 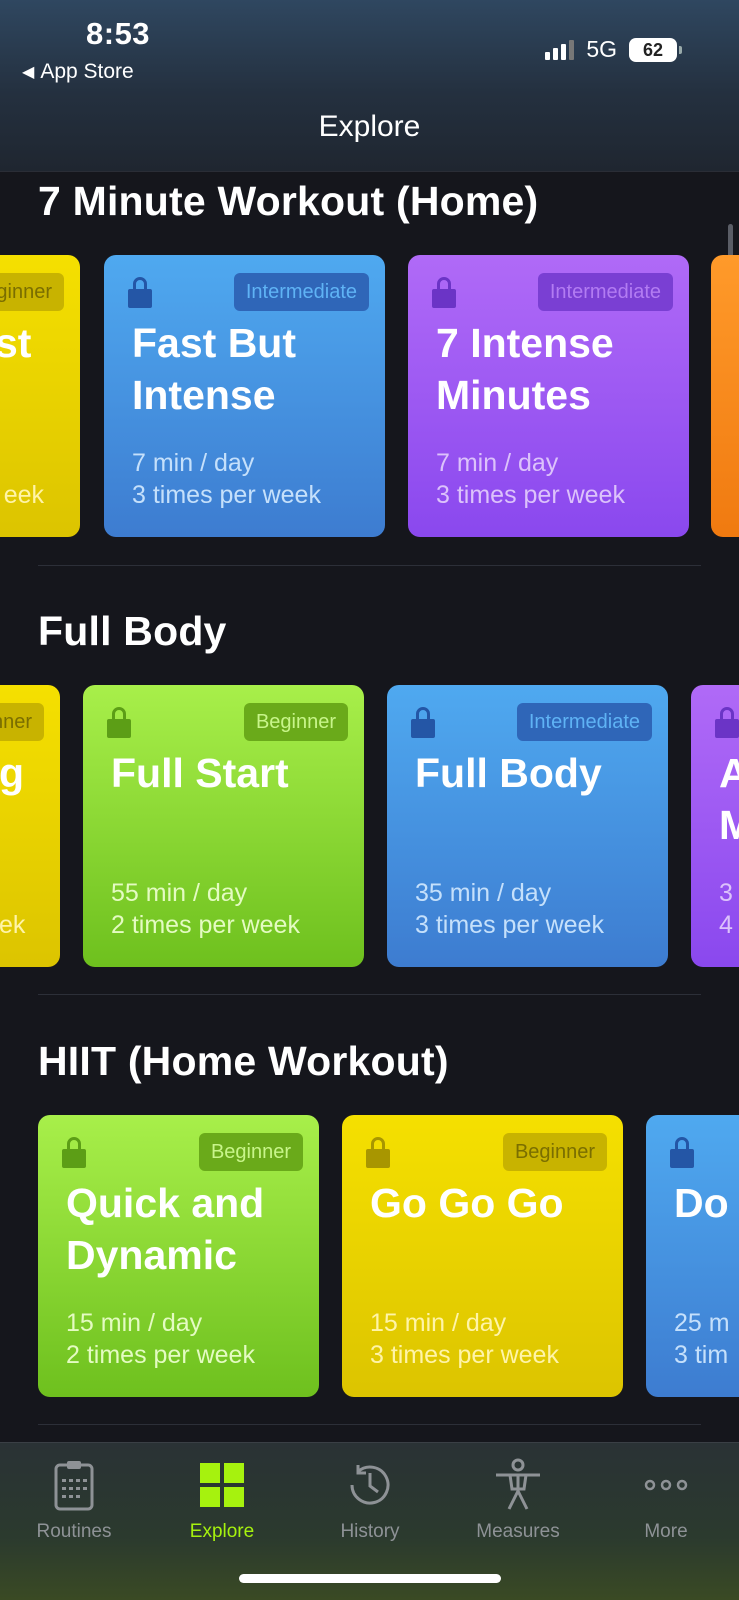 What do you see at coordinates (16, 343) in the screenshot?
I see `workout-name: st` at bounding box center [16, 343].